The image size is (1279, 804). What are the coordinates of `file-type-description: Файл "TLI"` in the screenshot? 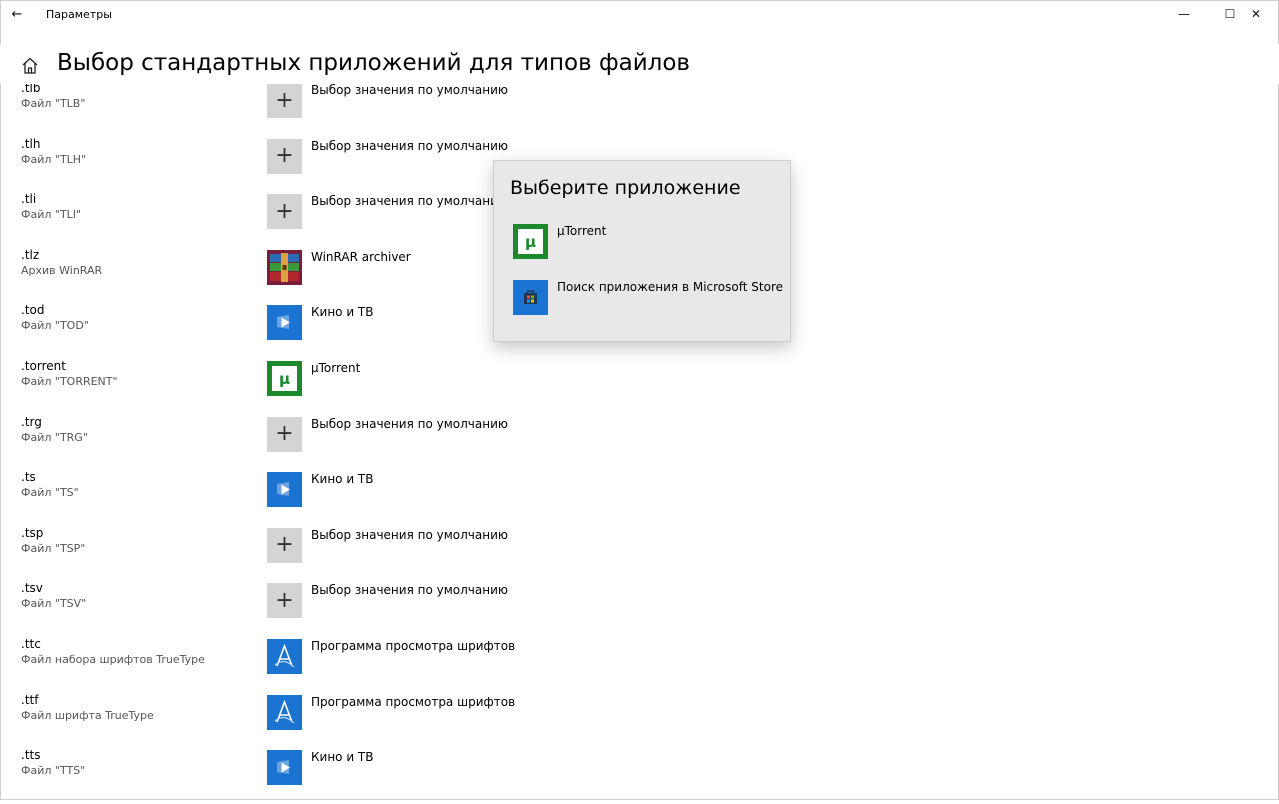 It's located at (51, 215).